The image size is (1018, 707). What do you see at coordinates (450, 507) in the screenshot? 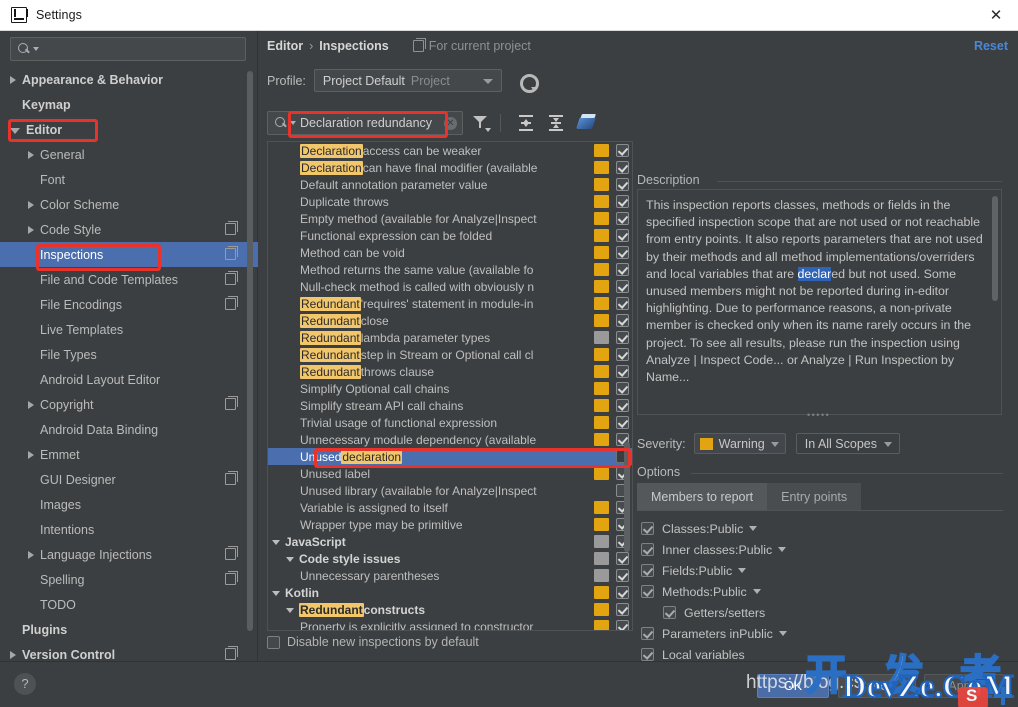
I see `inspection-row: Variable is assigned to itself` at bounding box center [450, 507].